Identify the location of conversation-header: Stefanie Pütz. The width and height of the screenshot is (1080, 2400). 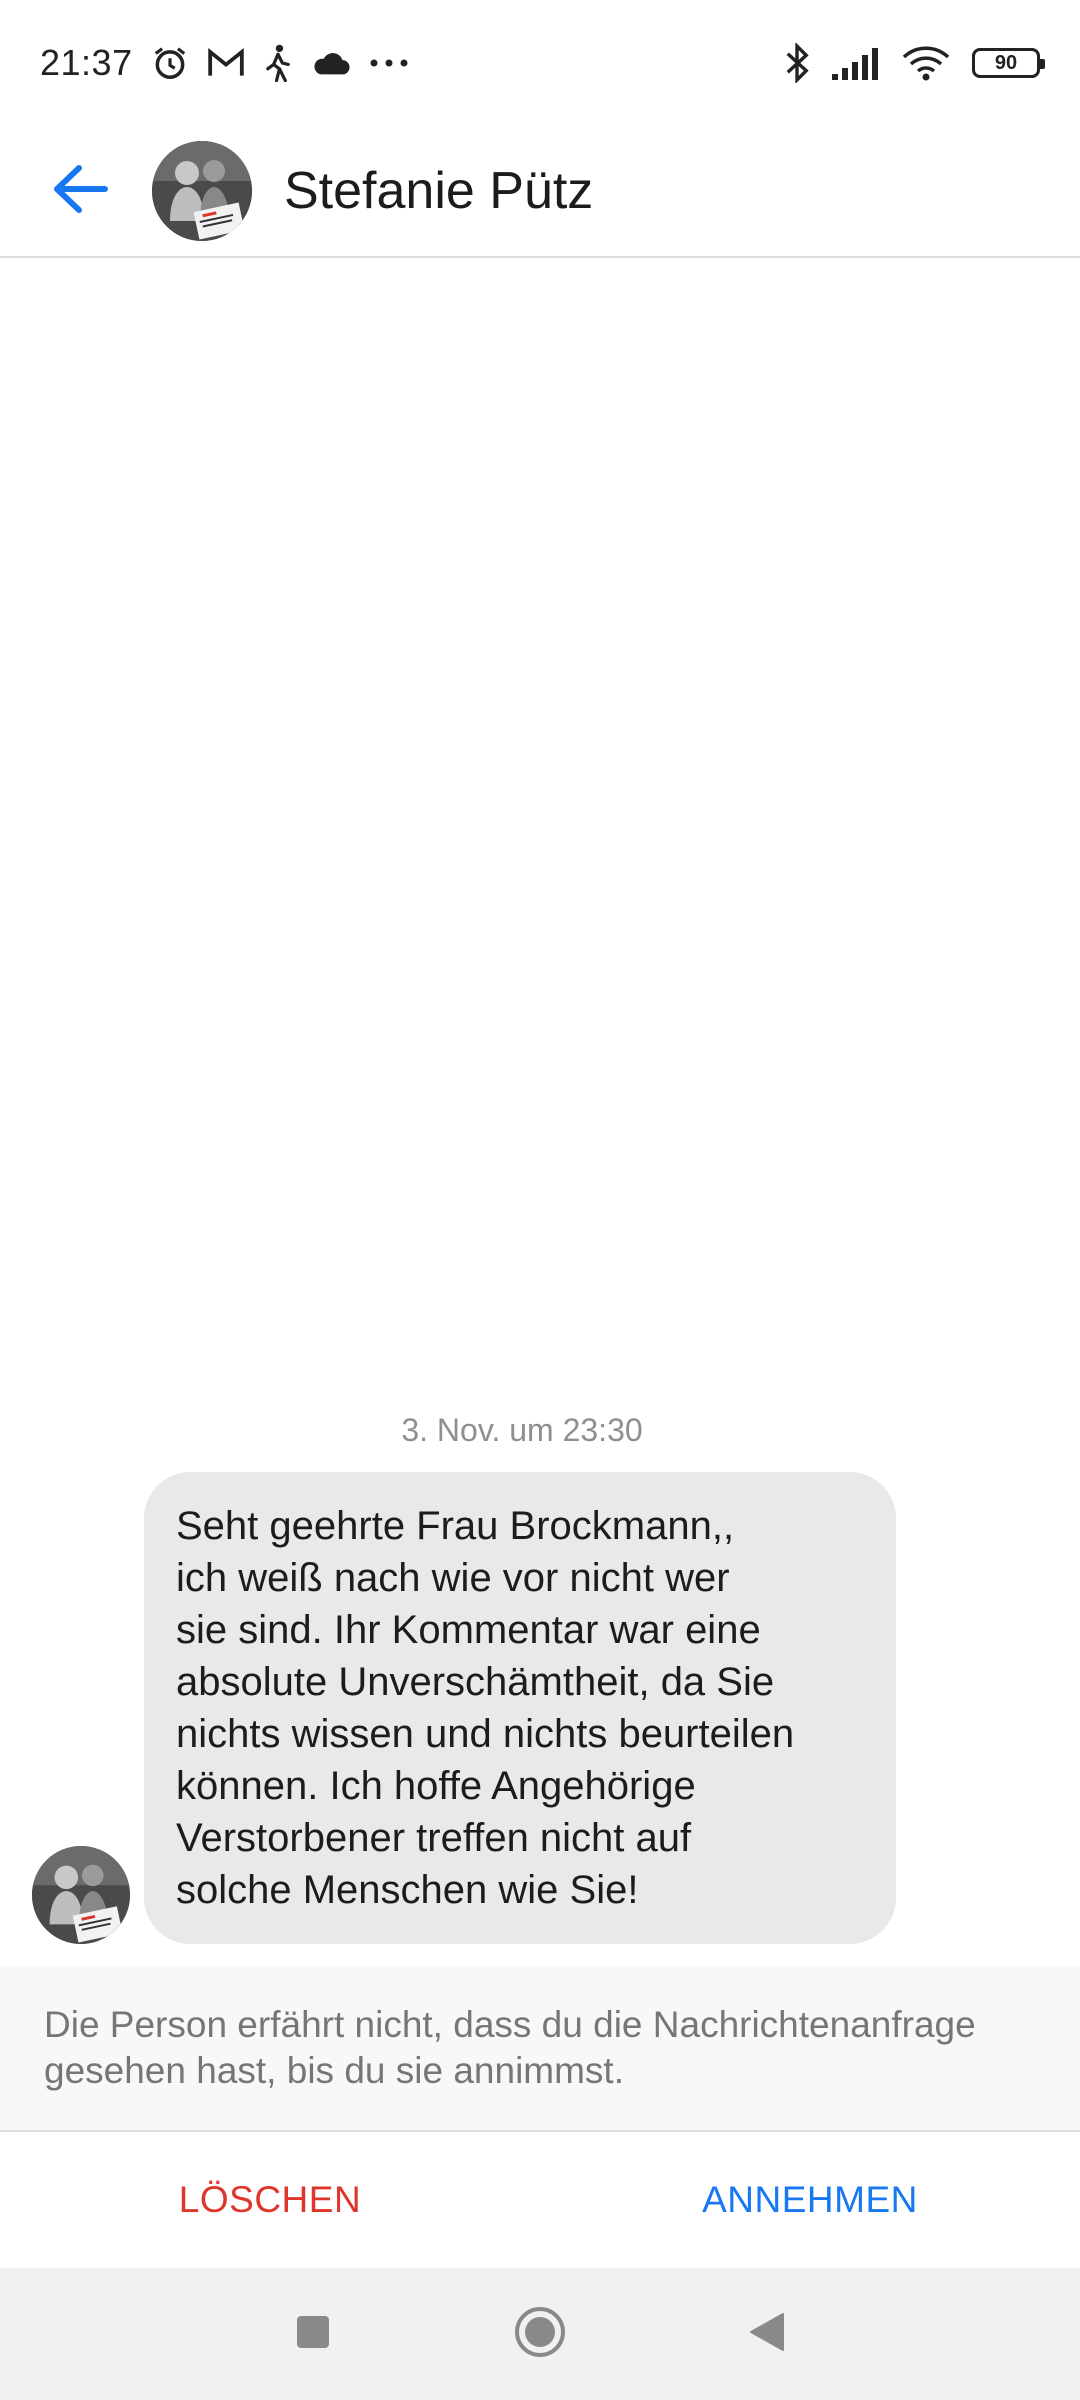
(540, 192).